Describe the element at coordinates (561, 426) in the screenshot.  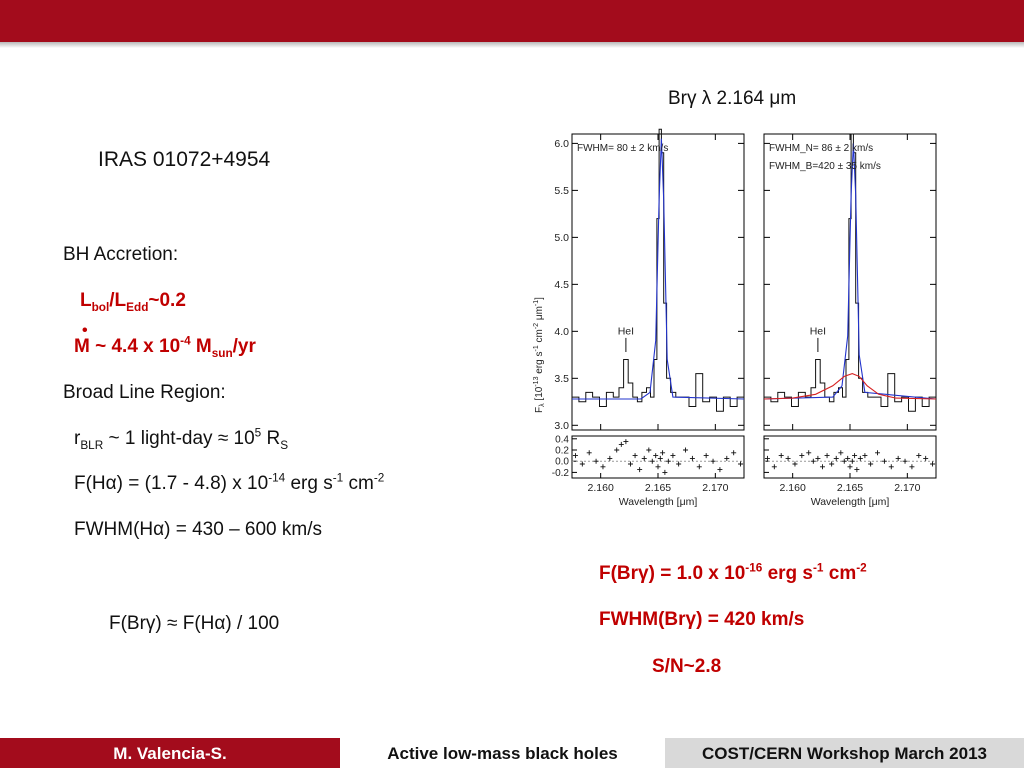
I see `y-tick-label: 3.0` at that location.